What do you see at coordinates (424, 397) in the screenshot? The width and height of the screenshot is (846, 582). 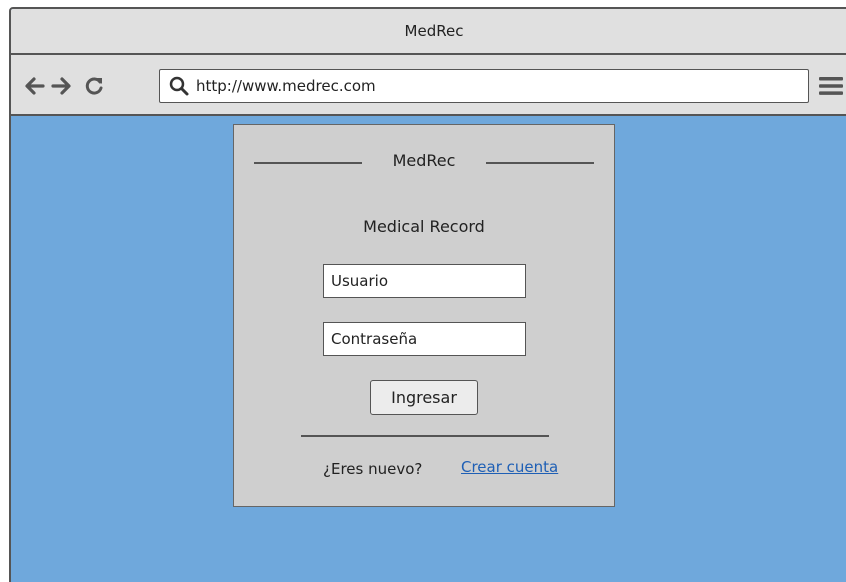 I see `login-button: Ingresar` at bounding box center [424, 397].